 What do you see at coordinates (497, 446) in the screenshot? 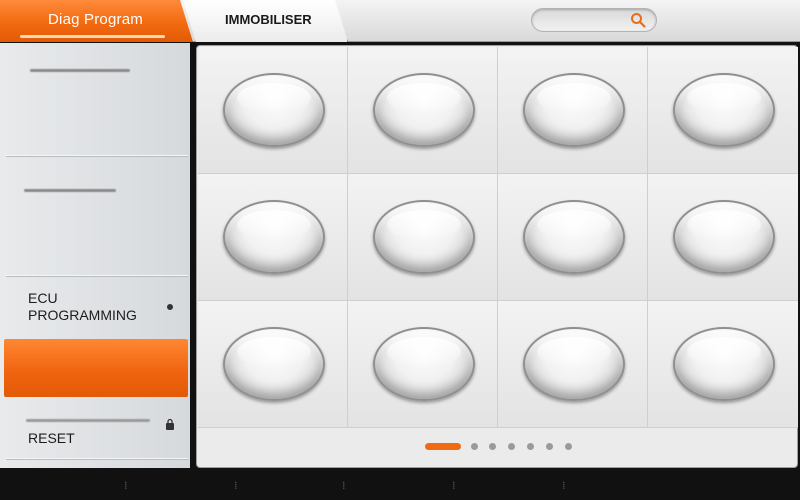
I see `page-indicator` at bounding box center [497, 446].